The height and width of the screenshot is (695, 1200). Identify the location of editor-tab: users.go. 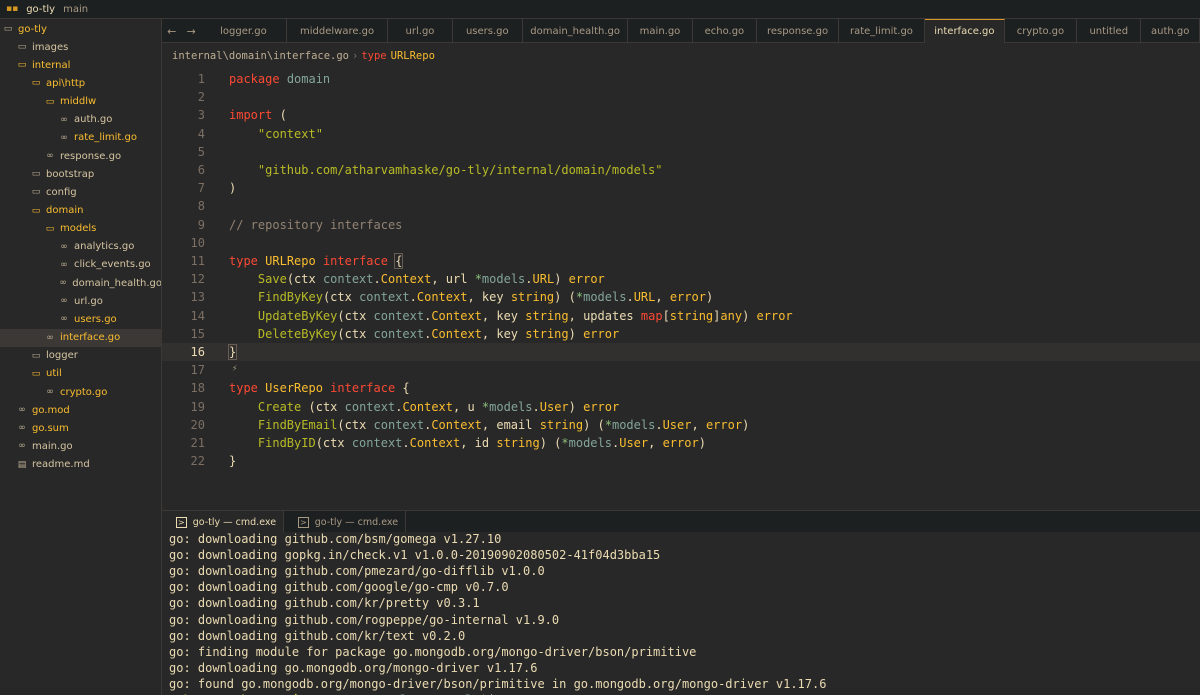
(488, 31).